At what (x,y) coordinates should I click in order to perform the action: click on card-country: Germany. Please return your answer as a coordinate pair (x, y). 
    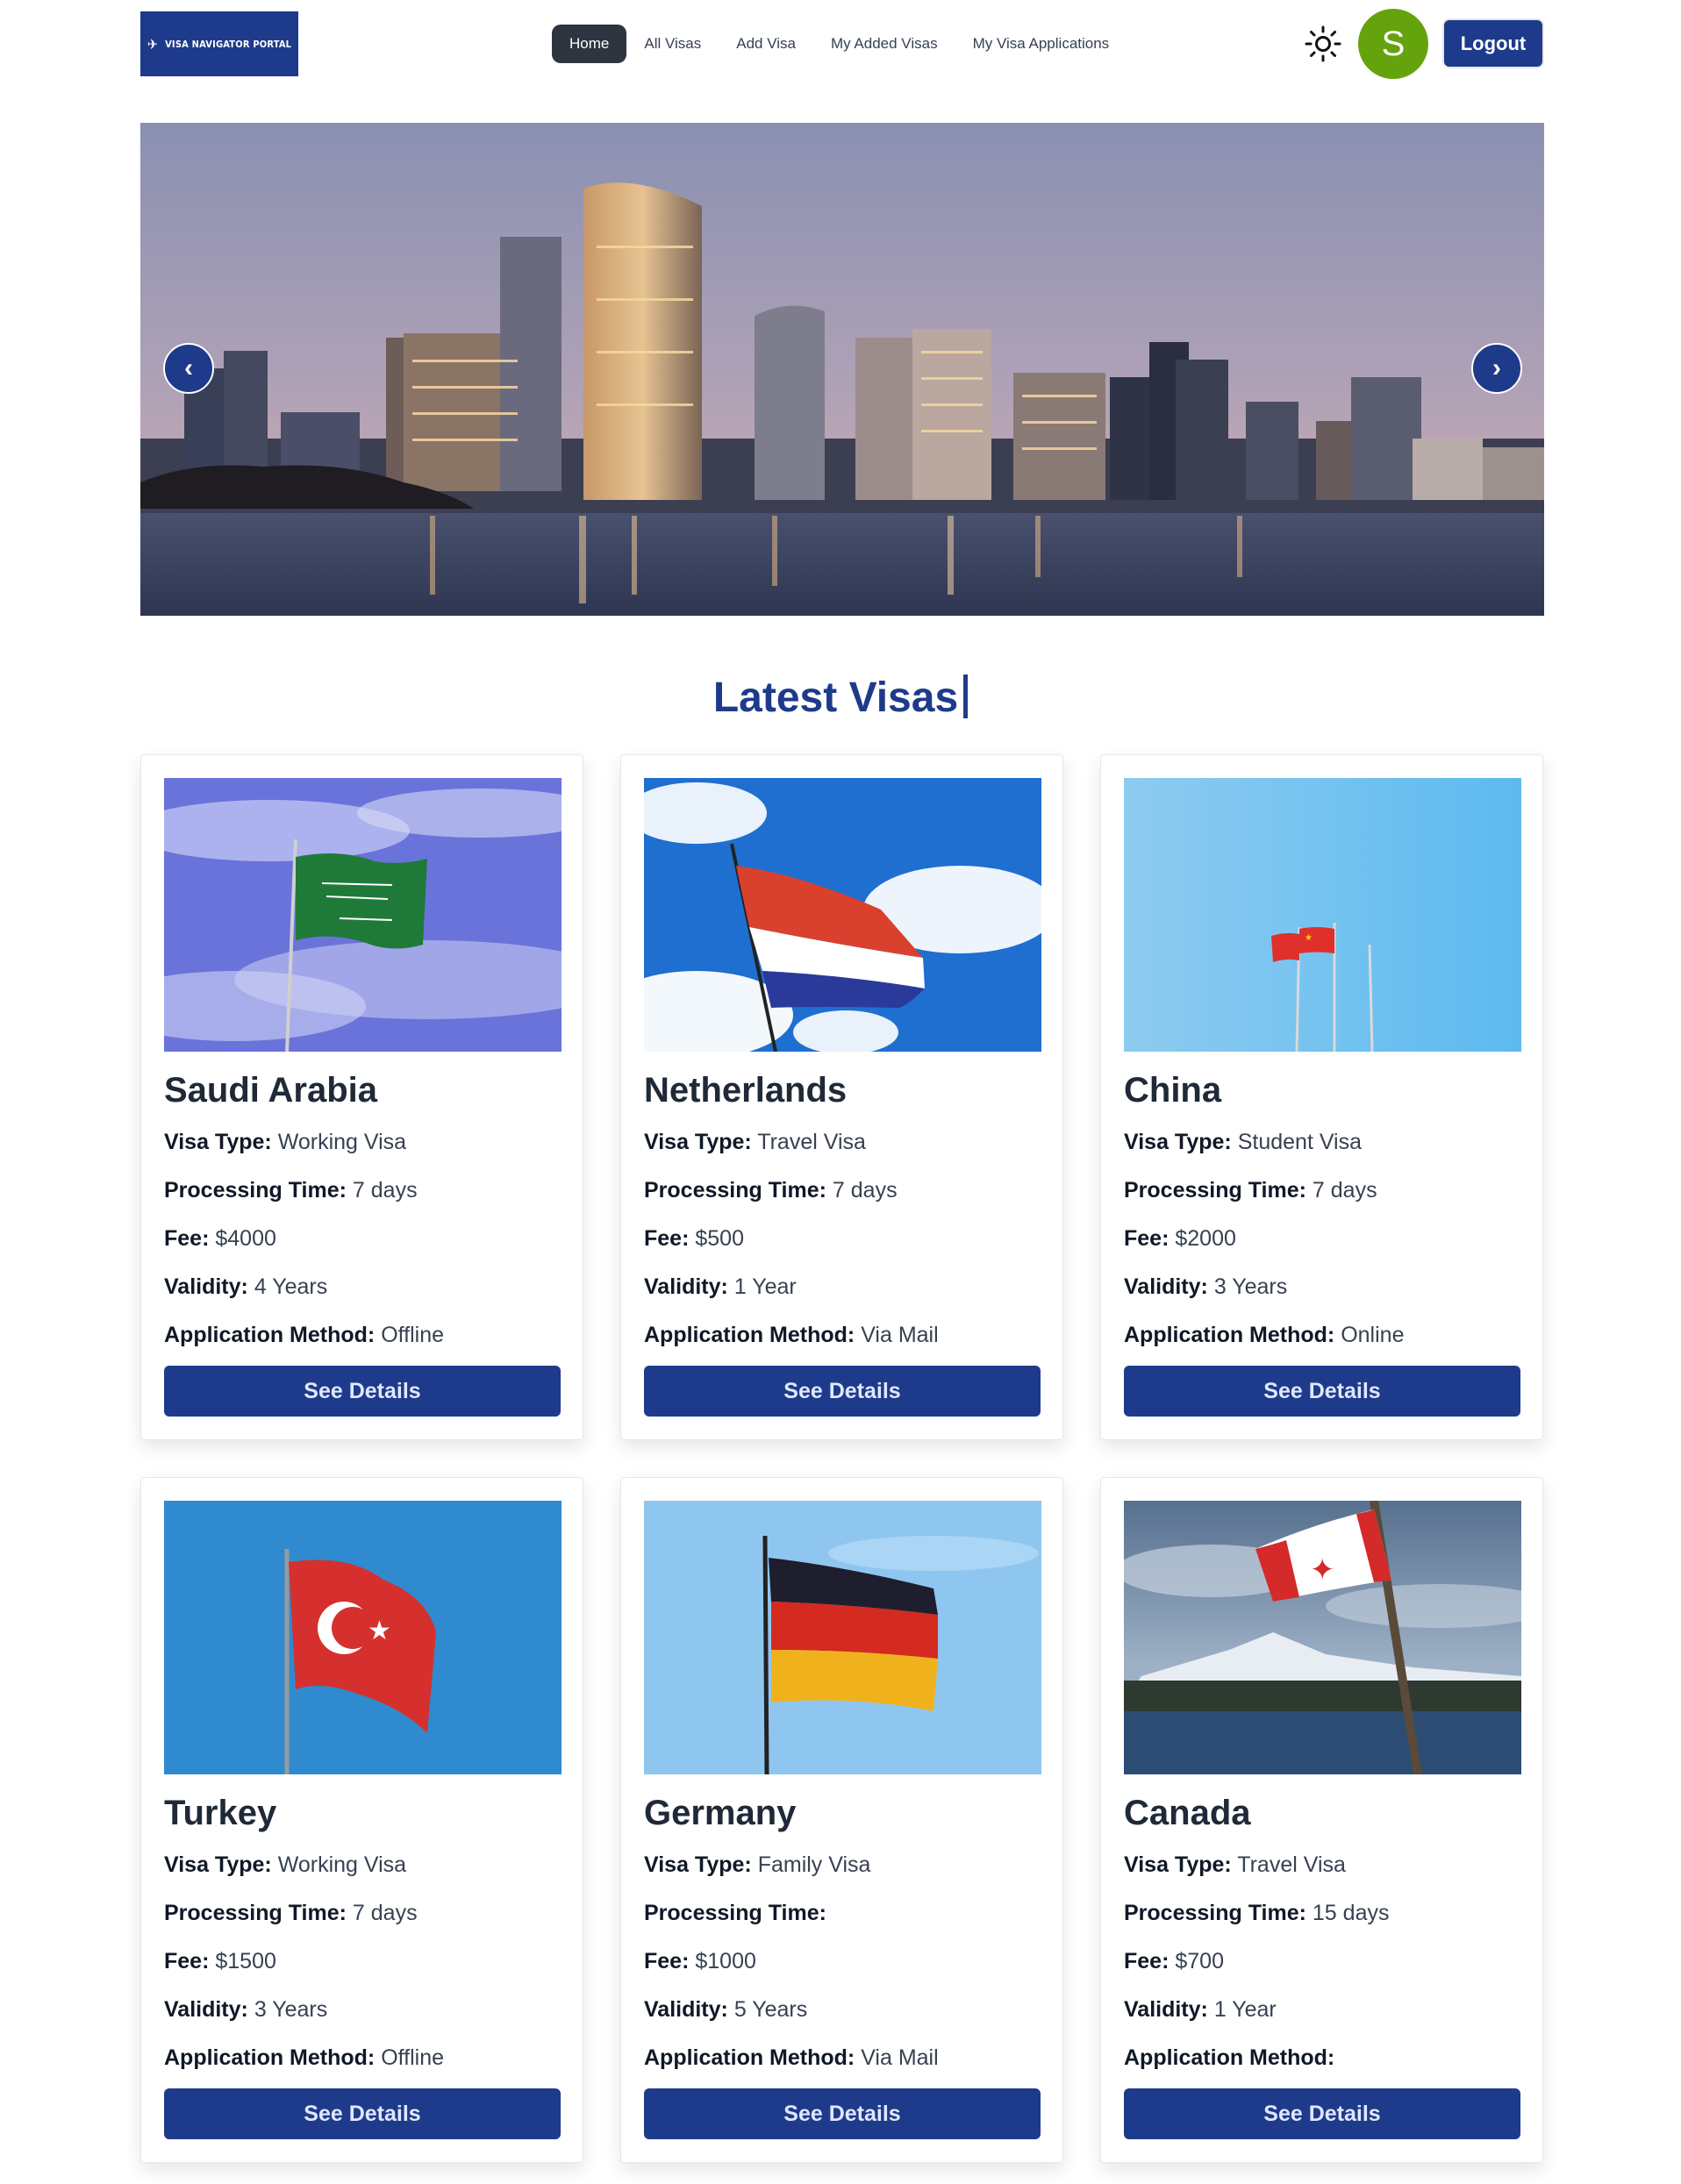
    Looking at the image, I should click on (720, 1813).